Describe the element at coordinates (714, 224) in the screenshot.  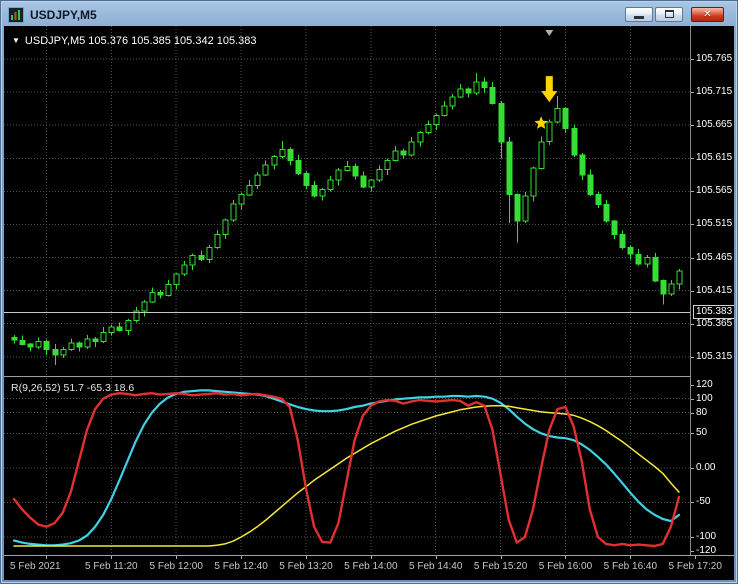
I see `price-tick-label: 105.515` at that location.